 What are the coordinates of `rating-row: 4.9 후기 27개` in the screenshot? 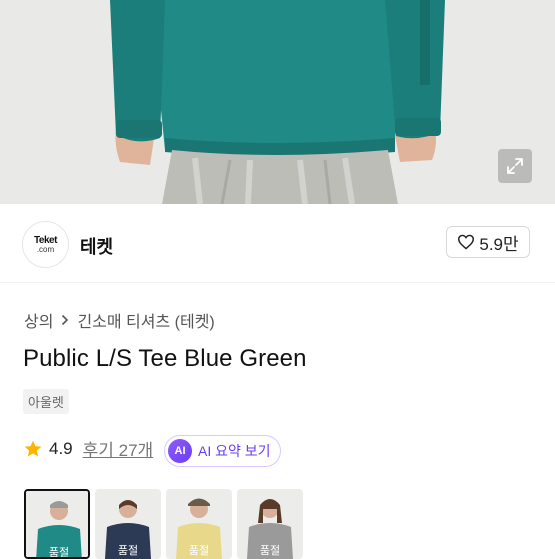 It's located at (88, 448).